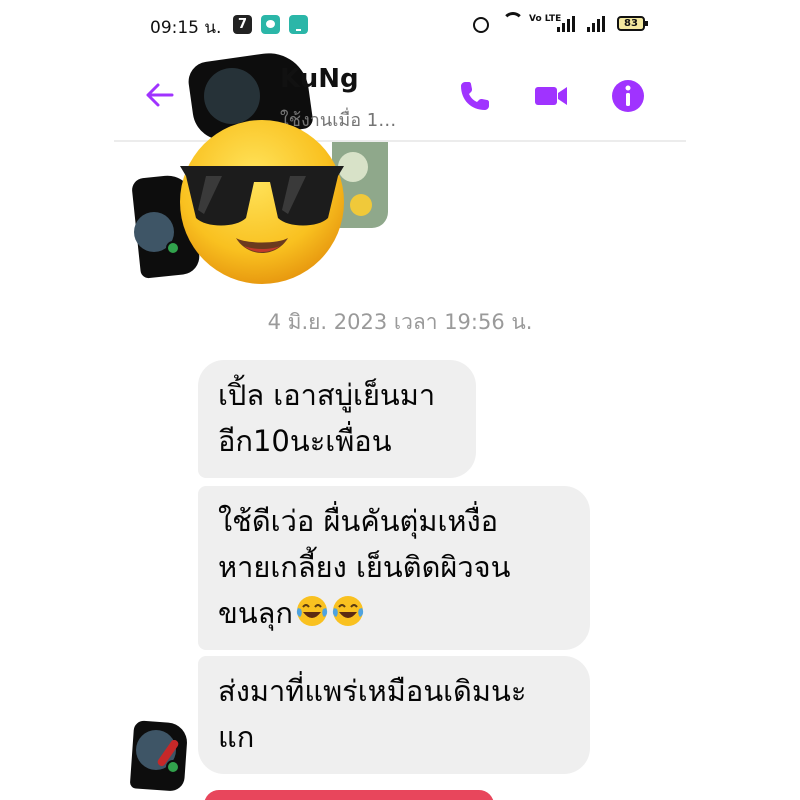  I want to click on message-line: ใช้ดีเว่อ ผื่นคันตุ่มเหงื่อ, so click(358, 521).